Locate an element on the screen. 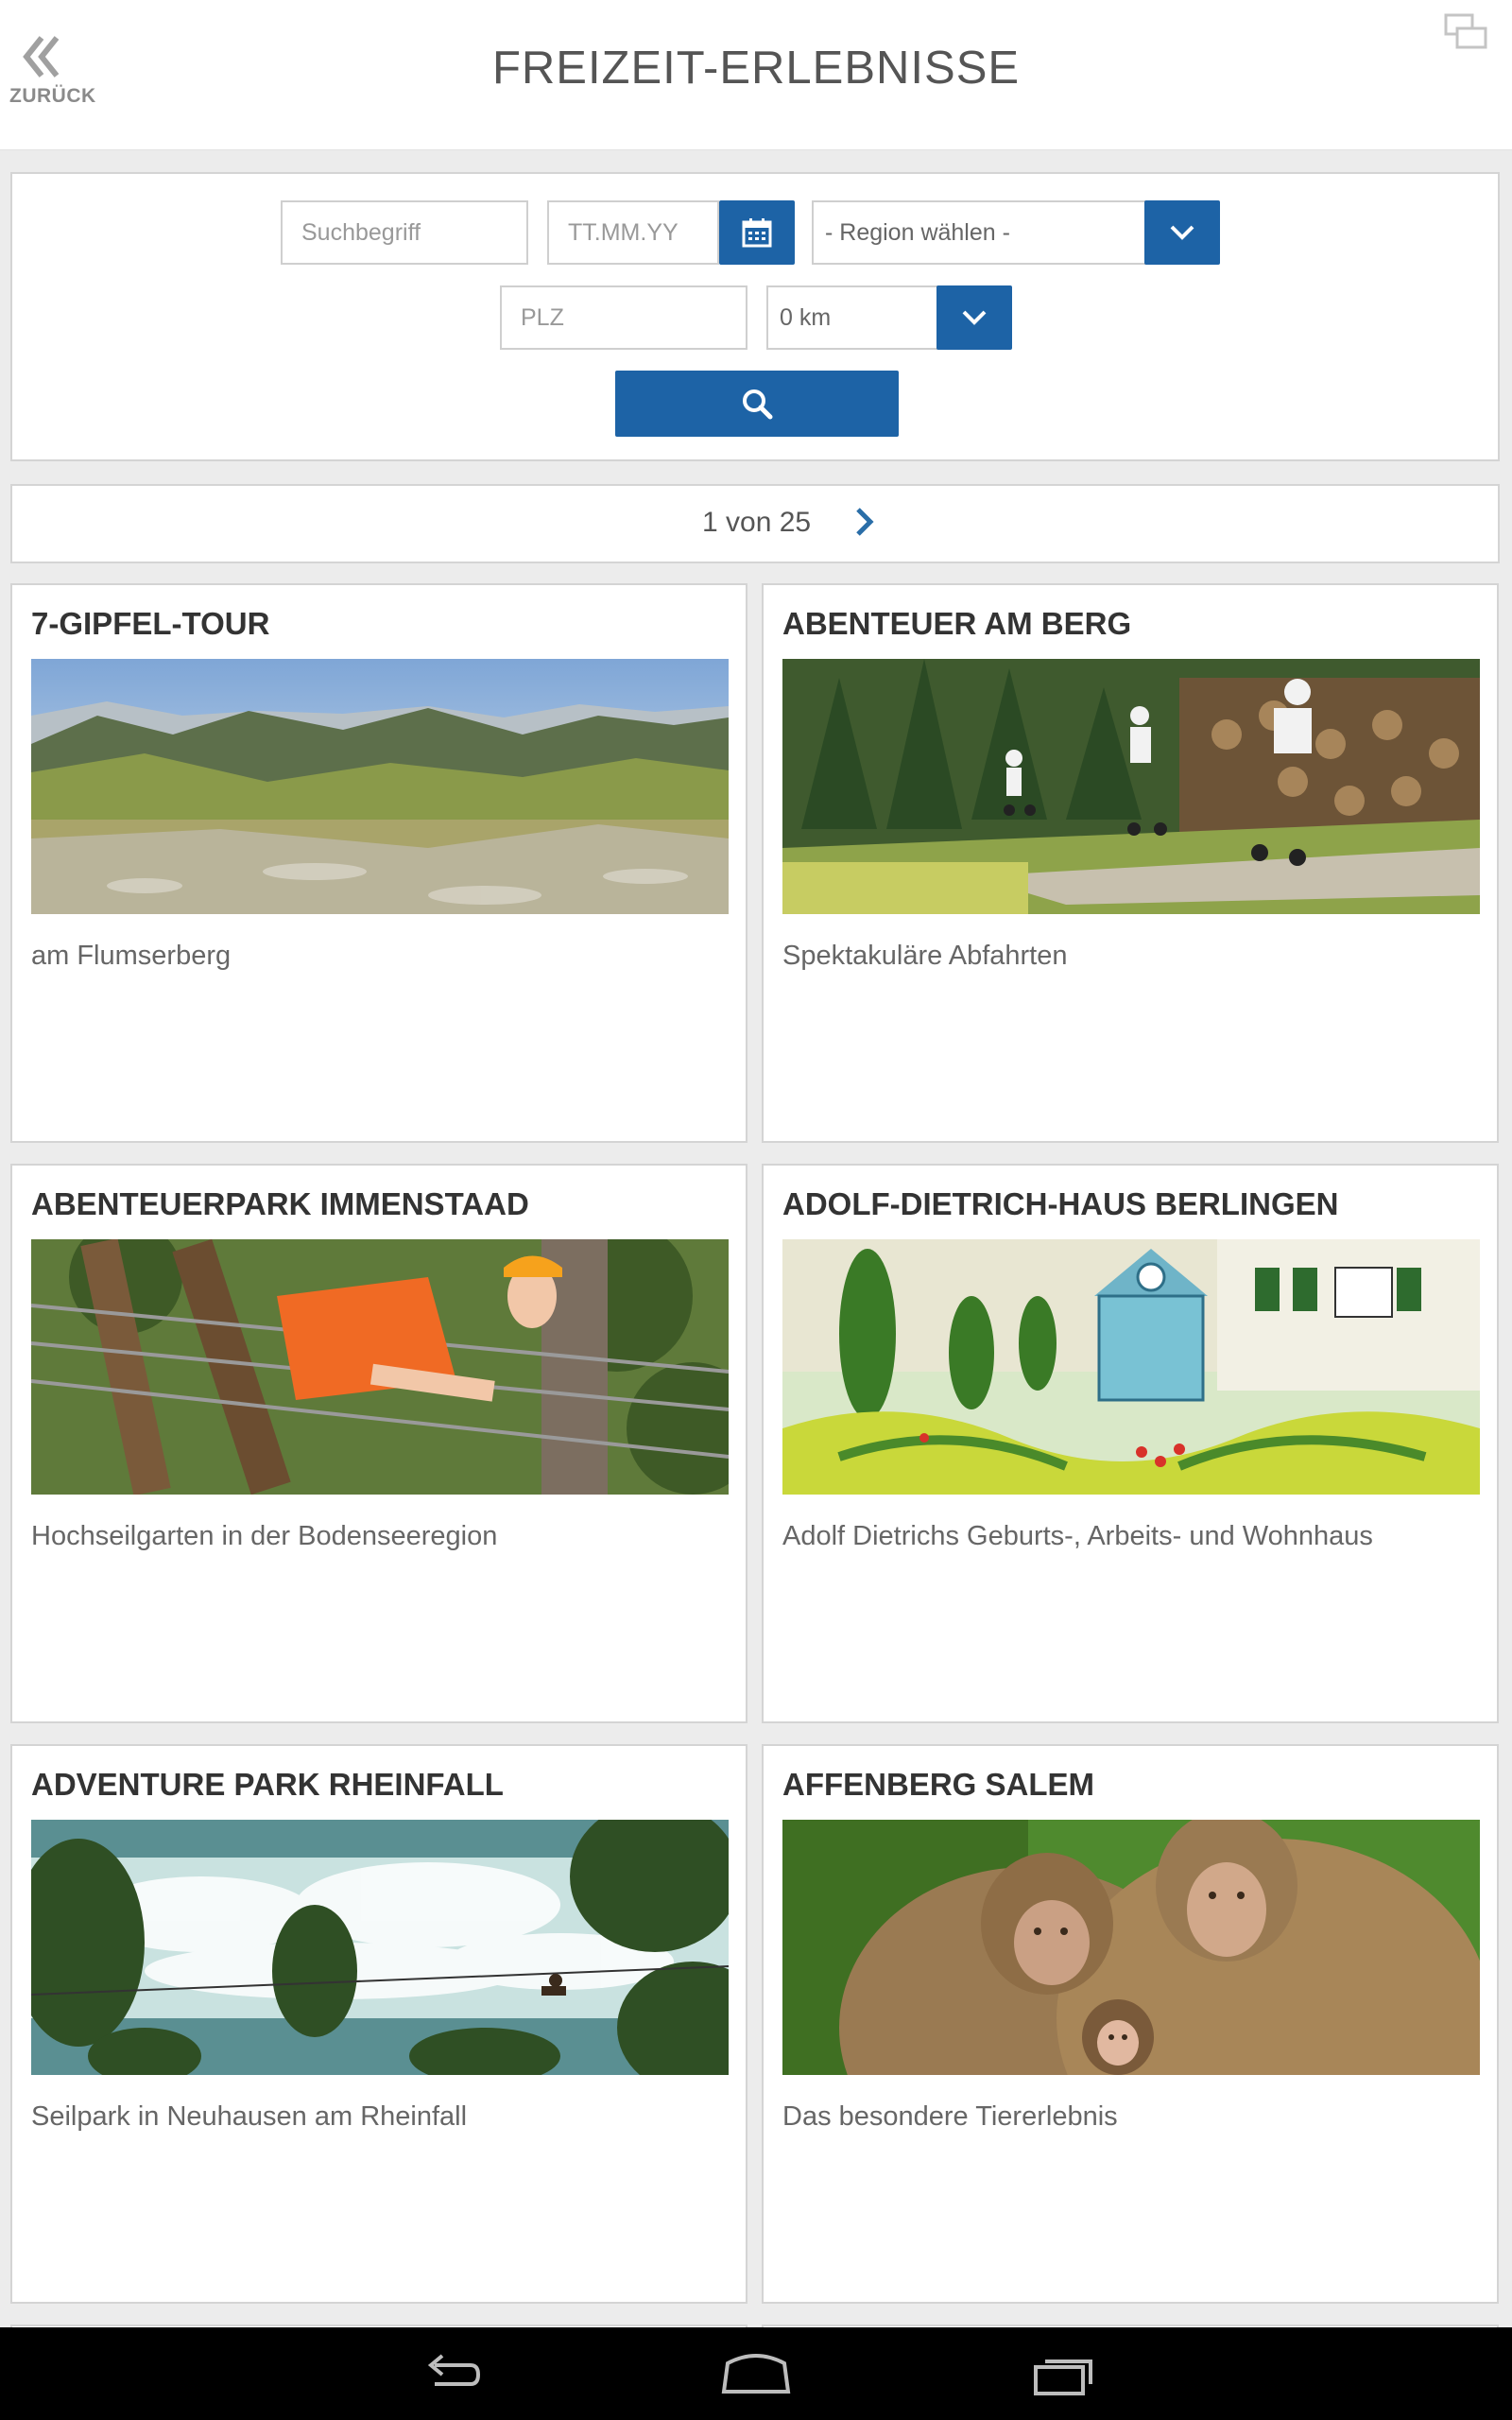 The width and height of the screenshot is (1512, 2420). region-select: - Region wählen - is located at coordinates (979, 233).